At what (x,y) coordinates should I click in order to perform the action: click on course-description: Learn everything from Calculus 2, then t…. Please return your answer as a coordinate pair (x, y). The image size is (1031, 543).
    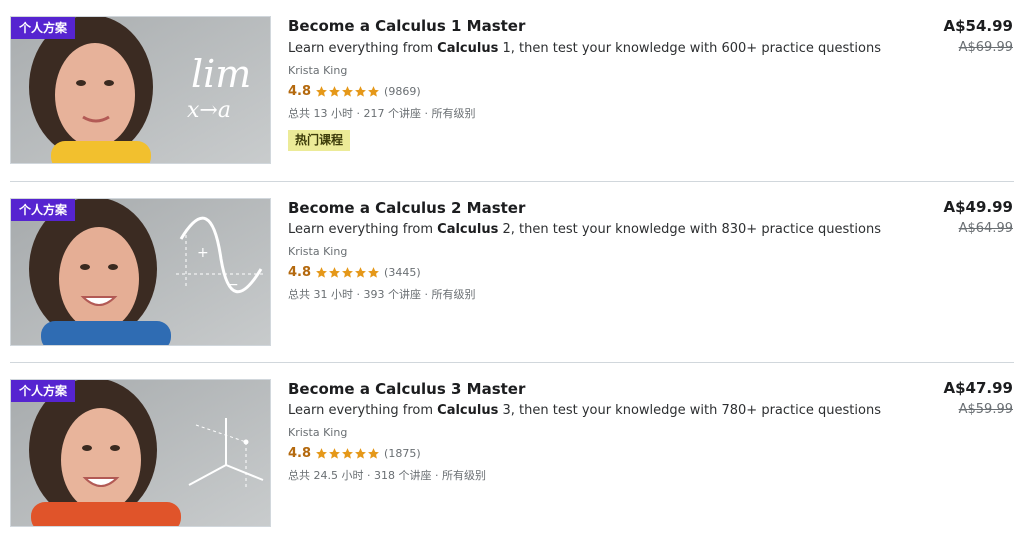
    Looking at the image, I should click on (584, 229).